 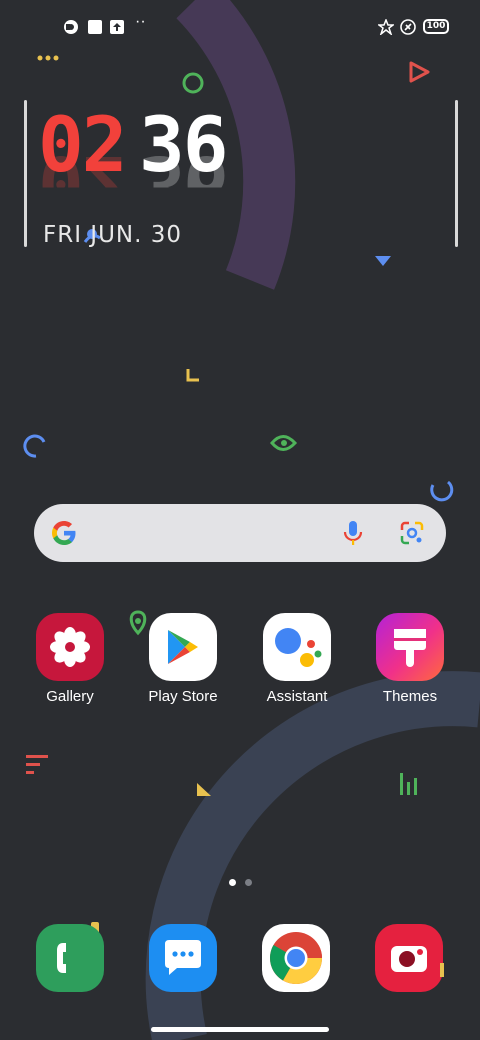 I want to click on messages-icon, so click(x=183, y=957).